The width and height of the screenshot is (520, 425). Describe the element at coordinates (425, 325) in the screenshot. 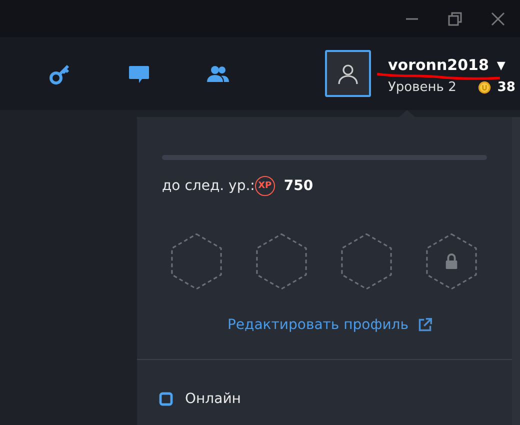

I see `external-link-icon` at that location.